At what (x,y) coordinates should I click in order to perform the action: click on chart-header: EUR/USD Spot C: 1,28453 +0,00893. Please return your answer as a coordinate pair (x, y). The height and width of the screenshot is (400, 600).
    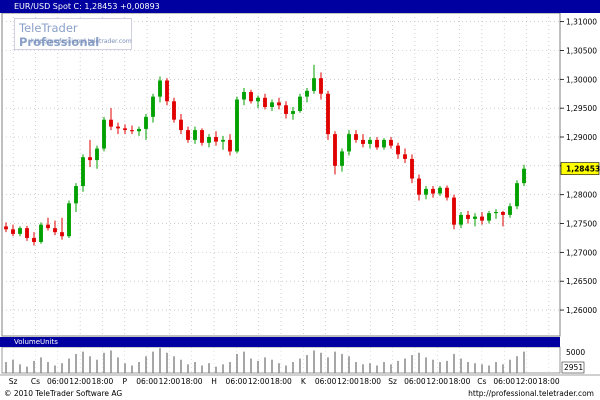
    Looking at the image, I should click on (300, 6).